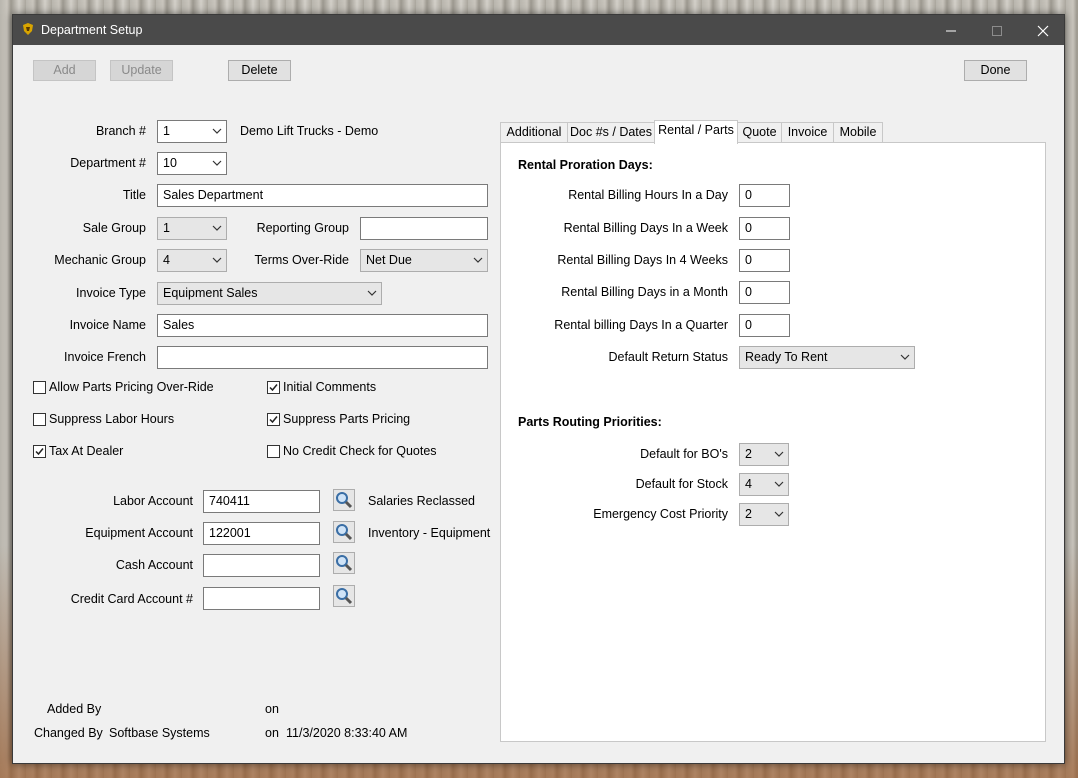  Describe the element at coordinates (764, 260) in the screenshot. I see `days-per-4-weeks-field: 0` at that location.